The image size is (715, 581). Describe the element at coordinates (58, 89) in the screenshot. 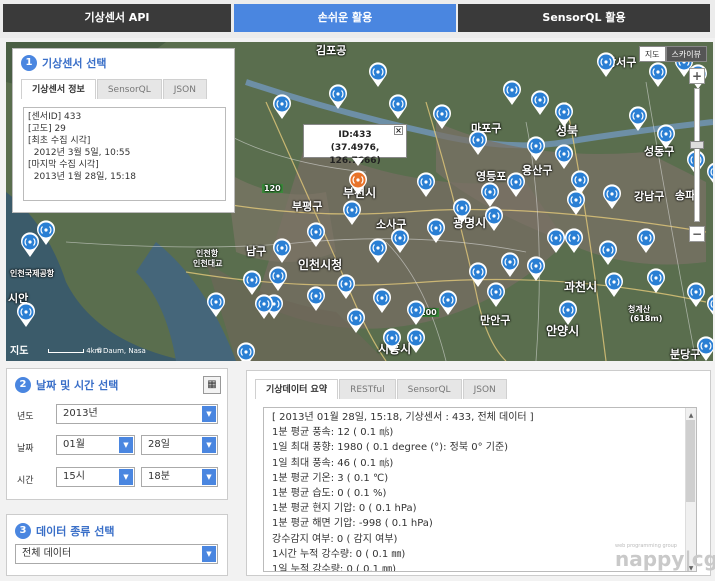

I see `tab-sensor-info: 기상센서 정보` at that location.